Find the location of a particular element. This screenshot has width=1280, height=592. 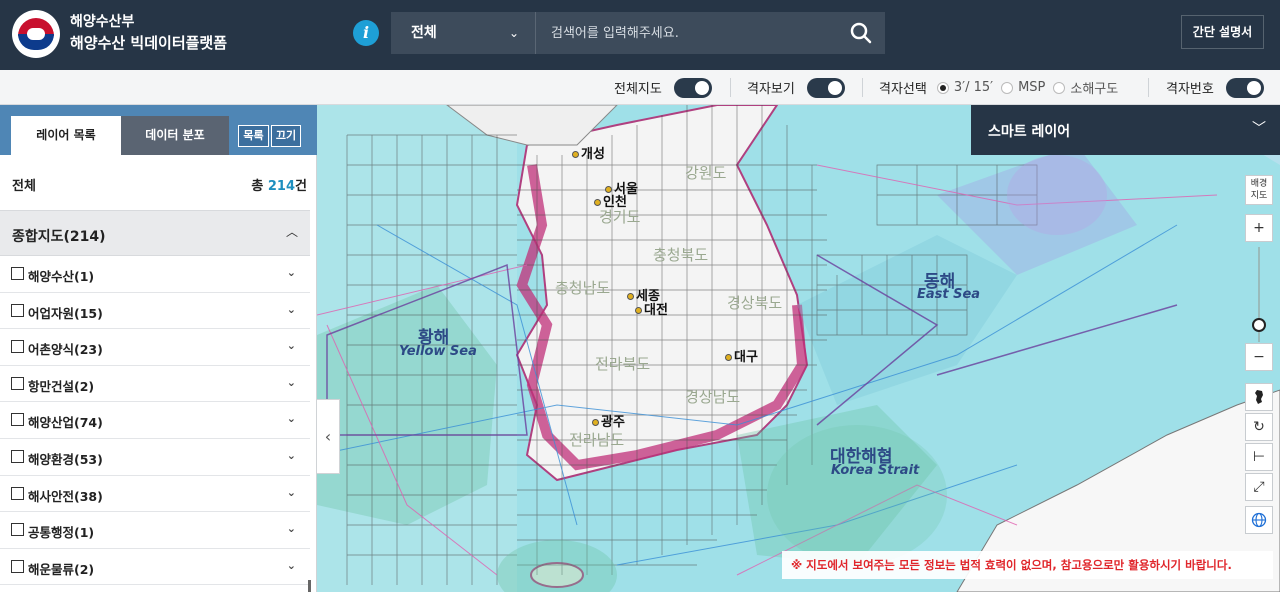

globe-icon is located at coordinates (1259, 520).